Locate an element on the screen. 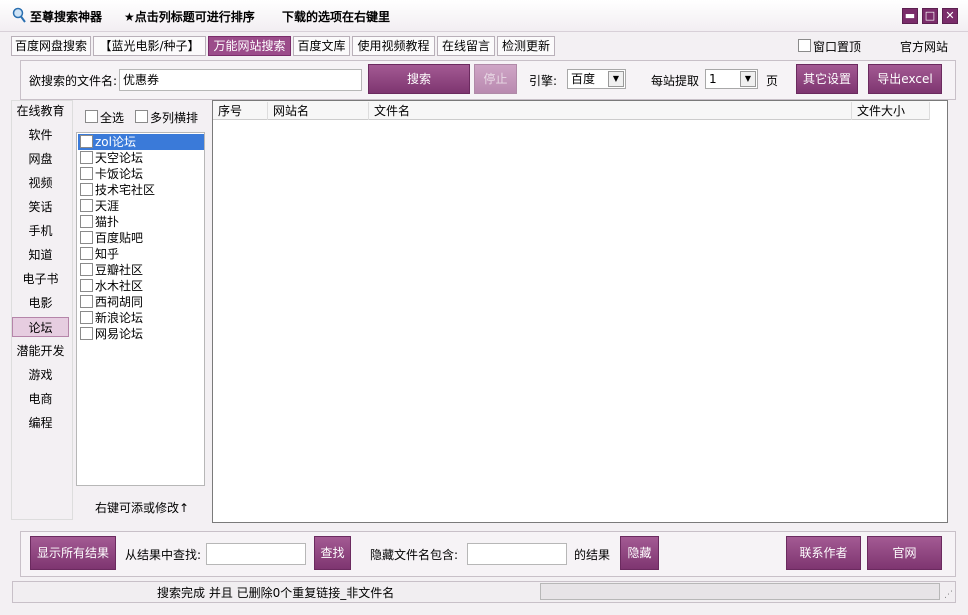  engine-label: 引擎: is located at coordinates (543, 81).